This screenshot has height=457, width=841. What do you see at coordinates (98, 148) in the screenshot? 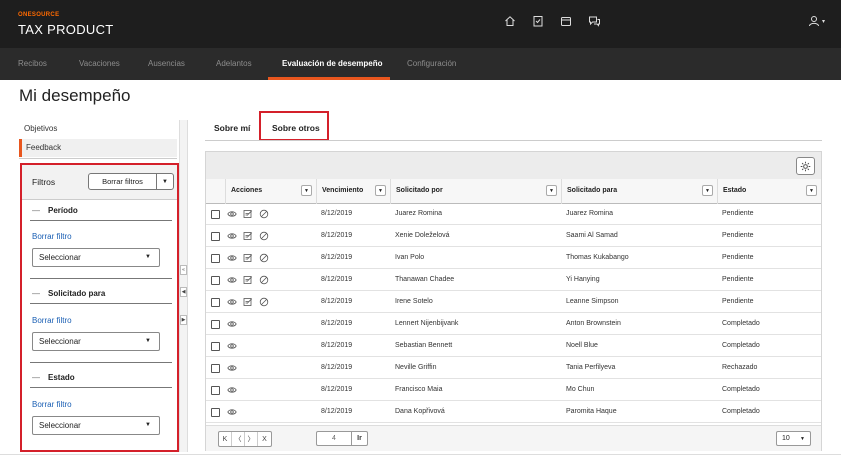
I see `sidebar-item-feedback: Feedback` at bounding box center [98, 148].